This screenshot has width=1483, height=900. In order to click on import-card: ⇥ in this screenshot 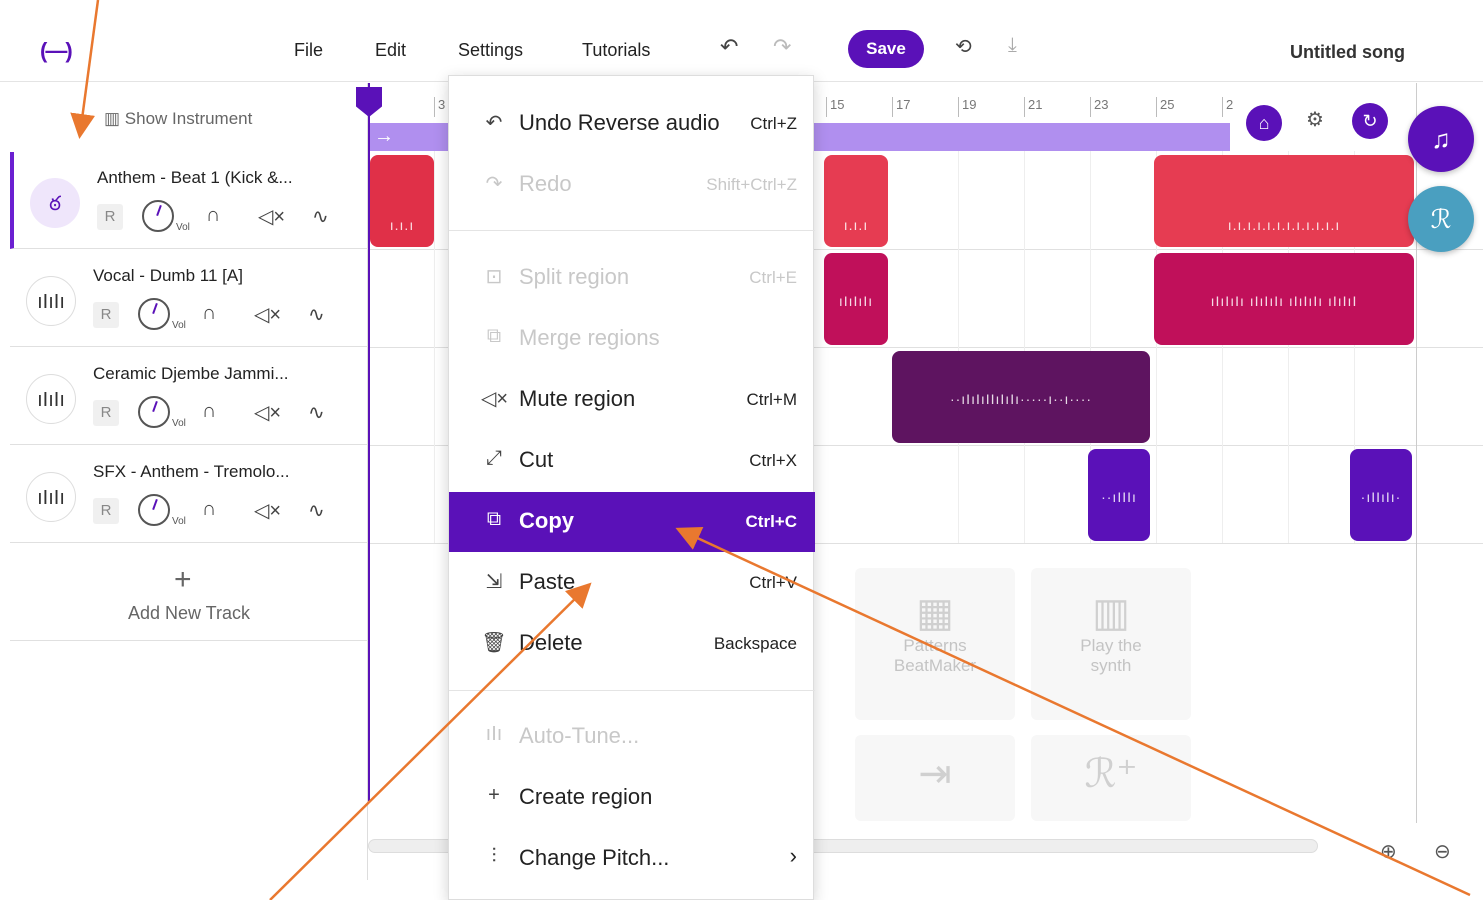, I will do `click(935, 778)`.